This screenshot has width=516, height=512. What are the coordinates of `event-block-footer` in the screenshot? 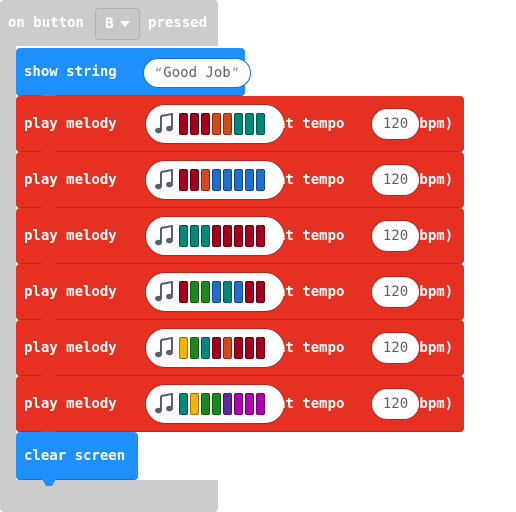 It's located at (109, 496).